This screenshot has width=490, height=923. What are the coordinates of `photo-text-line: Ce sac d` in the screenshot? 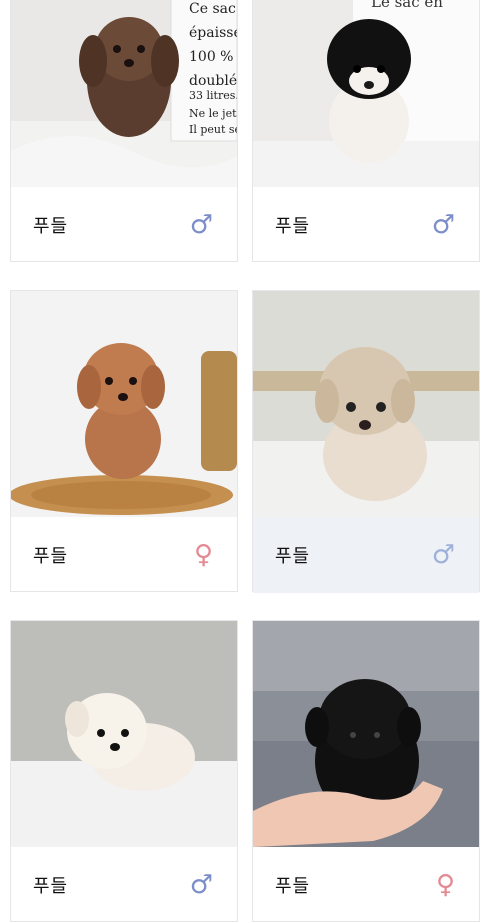 It's located at (213, 9).